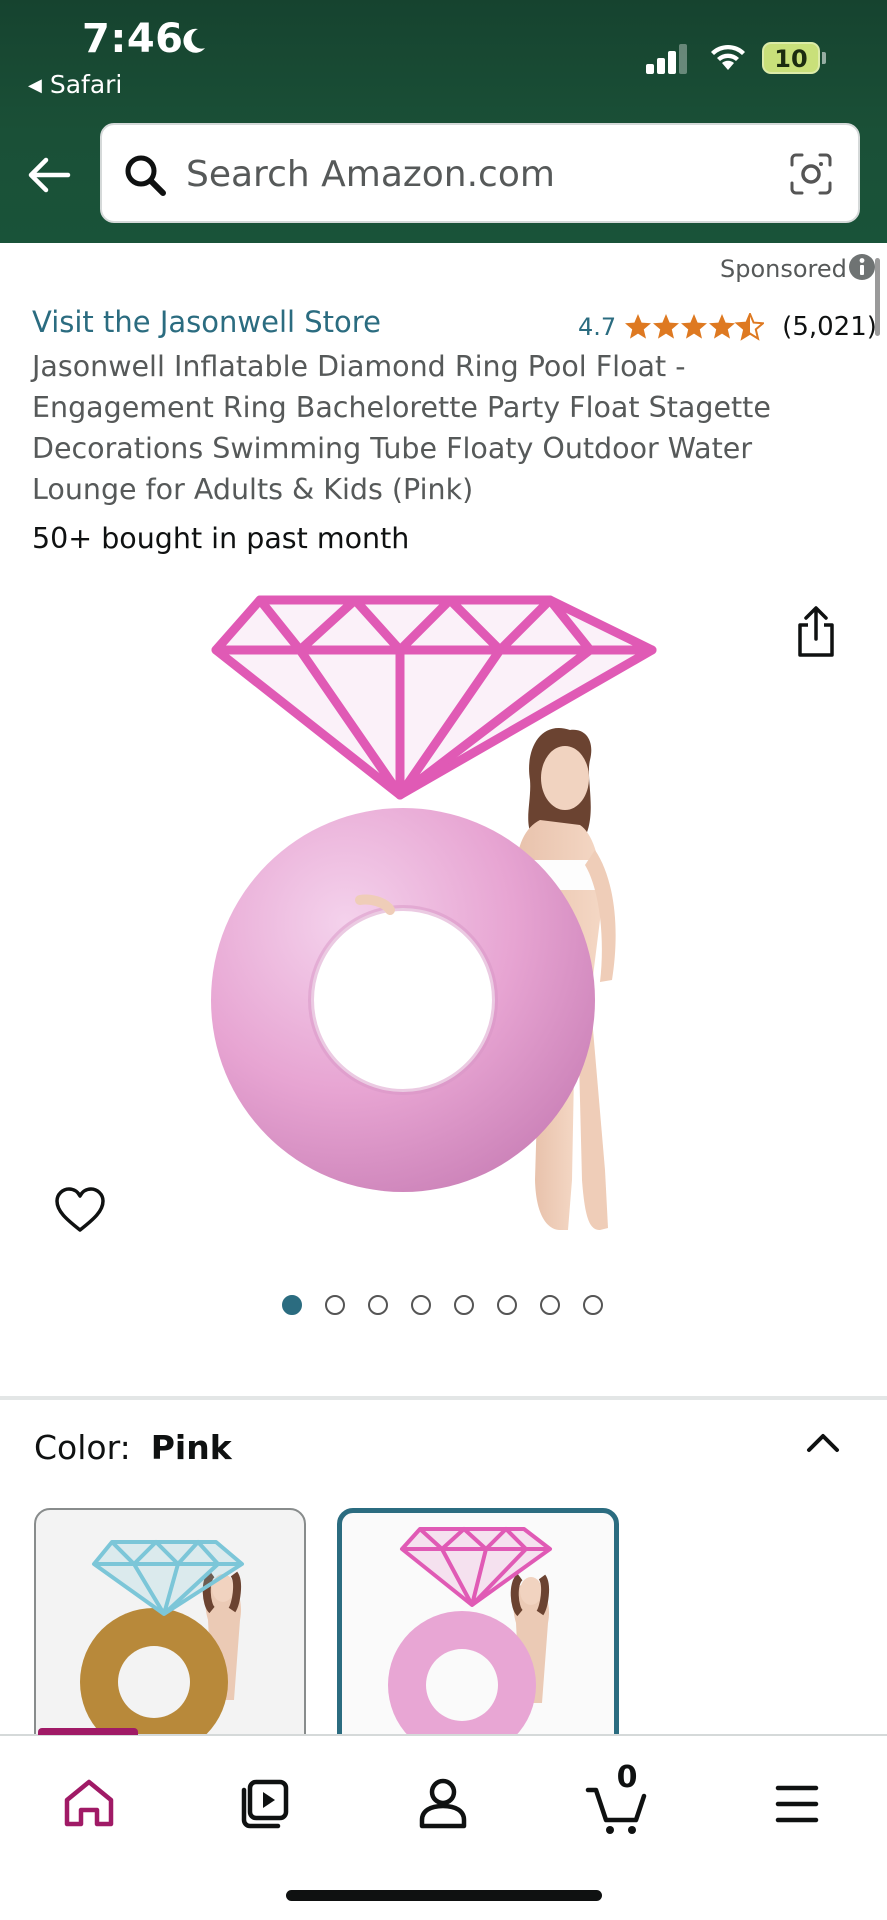 The image size is (887, 1920). I want to click on store-link: Visit the Jasonwell Store, so click(206, 322).